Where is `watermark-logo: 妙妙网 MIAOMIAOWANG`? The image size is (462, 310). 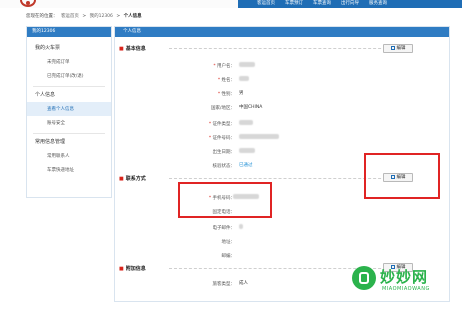
watermark-logo: 妙妙网 MIAOMIAOWANG is located at coordinates (406, 286).